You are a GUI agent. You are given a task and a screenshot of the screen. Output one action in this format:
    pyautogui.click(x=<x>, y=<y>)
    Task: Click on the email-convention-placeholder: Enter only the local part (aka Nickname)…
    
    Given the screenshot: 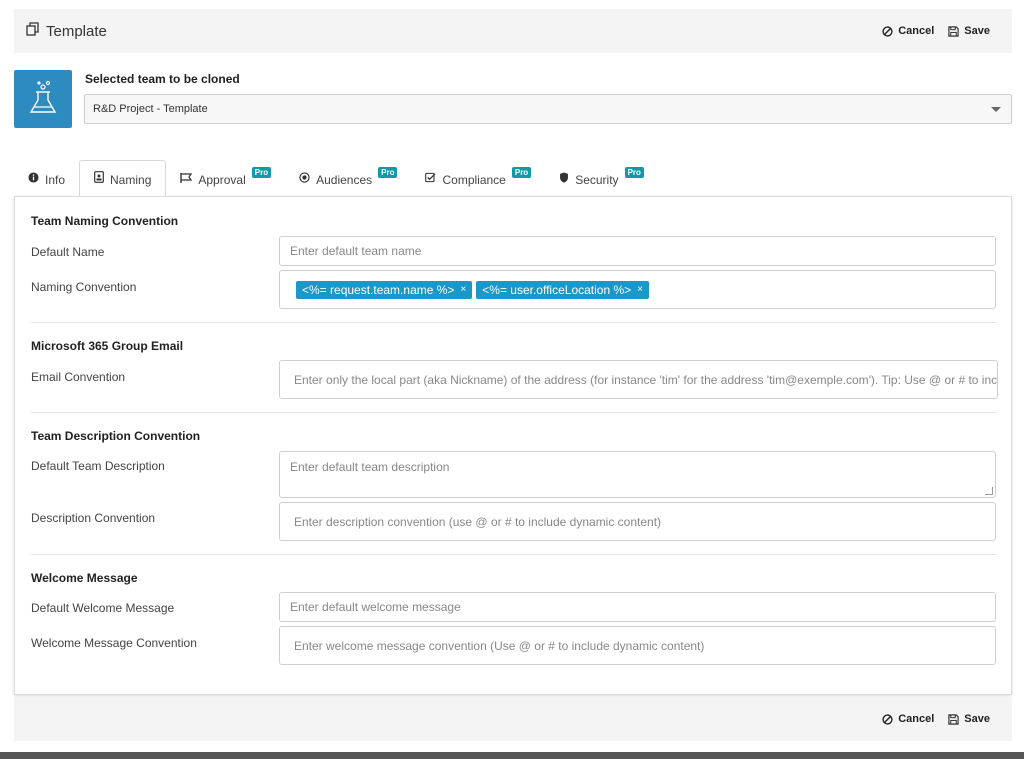 What is the action you would take?
    pyautogui.click(x=646, y=379)
    